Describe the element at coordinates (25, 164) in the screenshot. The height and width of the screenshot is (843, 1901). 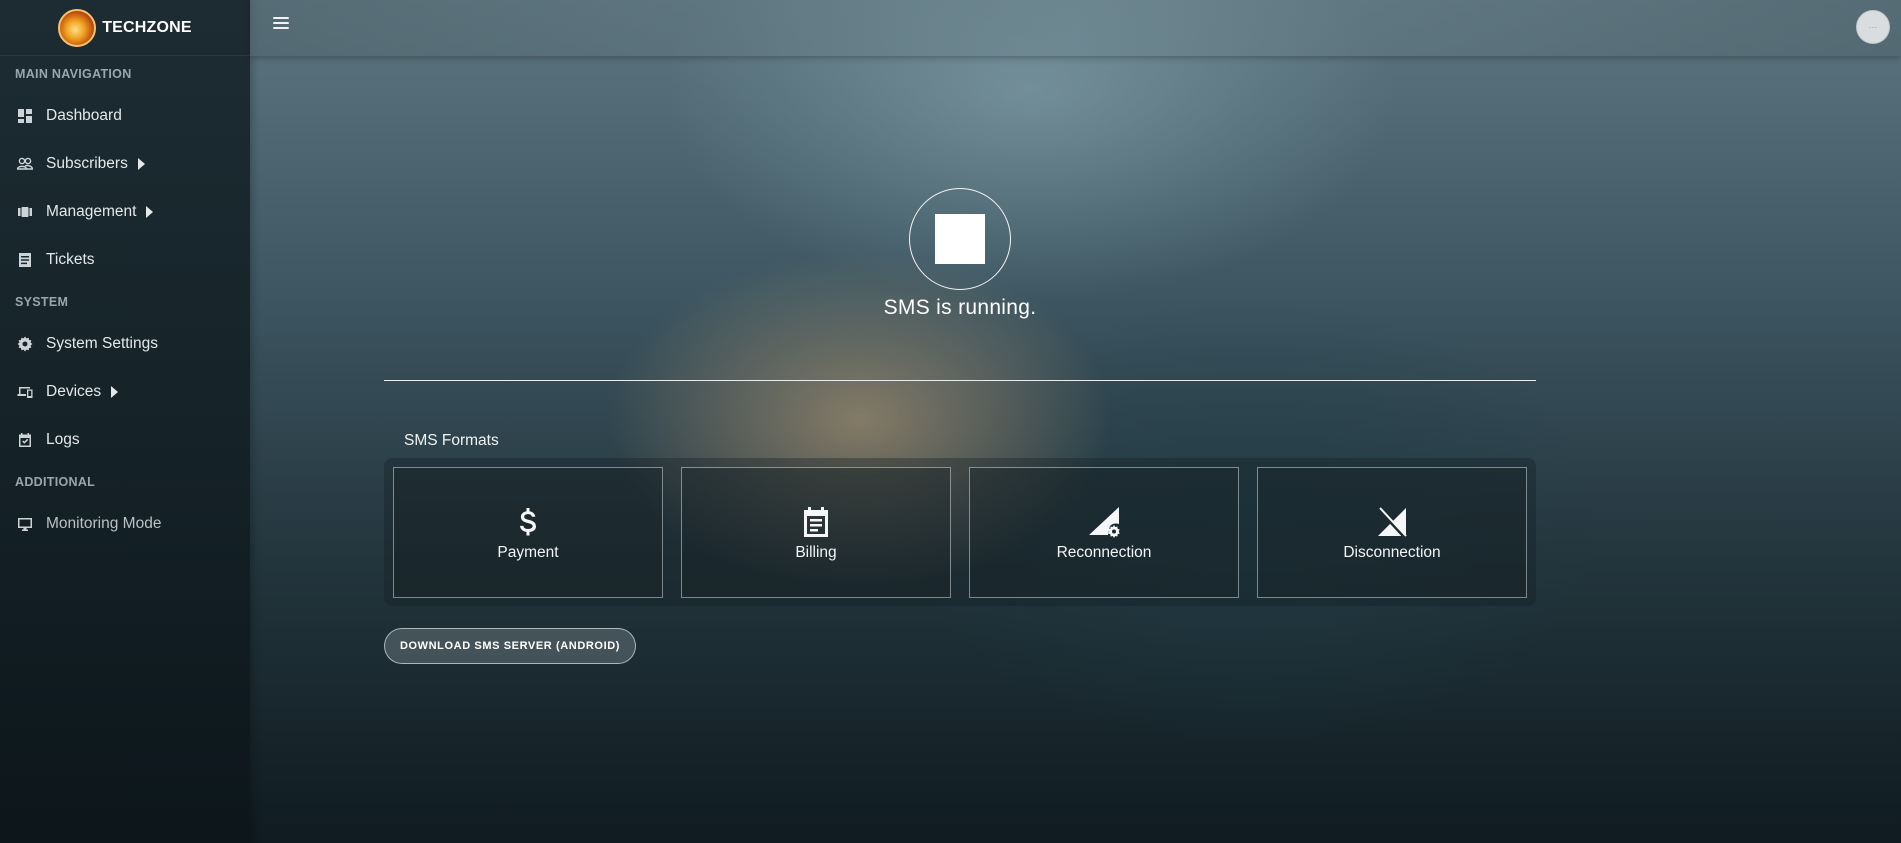
I see `users-icon` at that location.